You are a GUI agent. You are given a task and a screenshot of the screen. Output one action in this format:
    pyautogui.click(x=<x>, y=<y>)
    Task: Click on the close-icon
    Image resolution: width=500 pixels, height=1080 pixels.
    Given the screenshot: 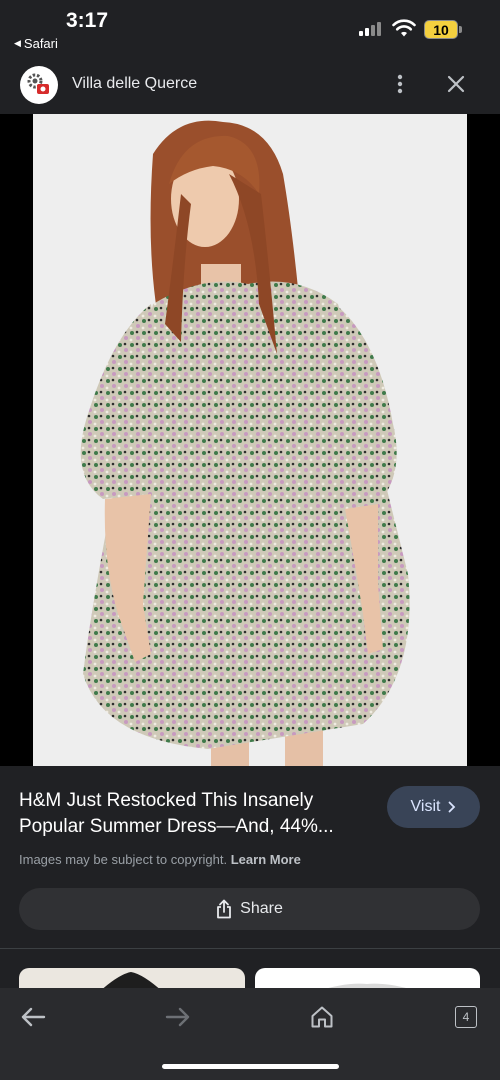 What is the action you would take?
    pyautogui.click(x=456, y=84)
    